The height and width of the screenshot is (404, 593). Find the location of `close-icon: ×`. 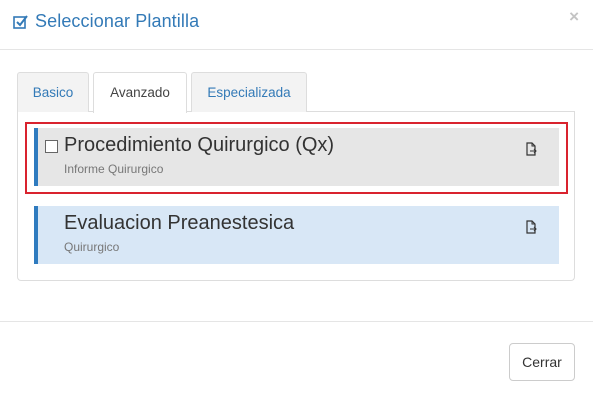

close-icon: × is located at coordinates (574, 17).